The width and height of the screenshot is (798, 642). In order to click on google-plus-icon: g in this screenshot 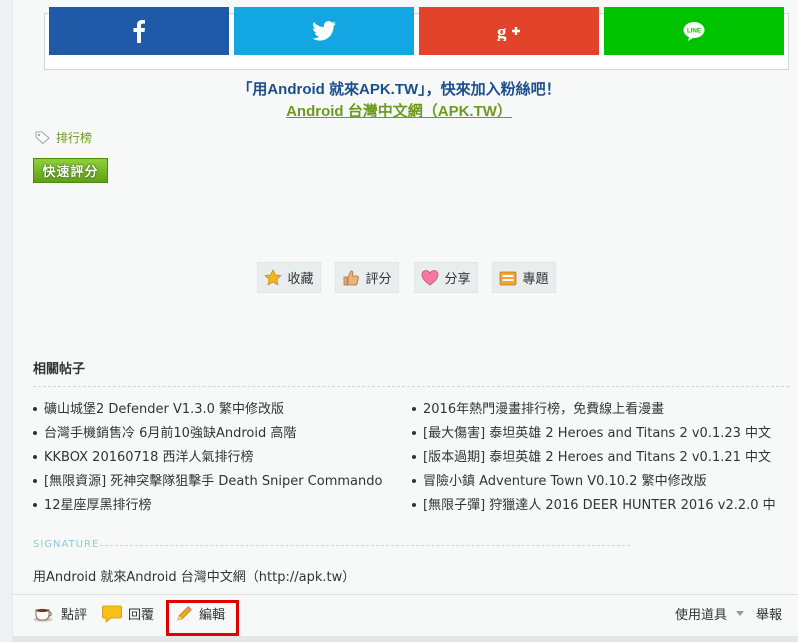, I will do `click(508, 31)`.